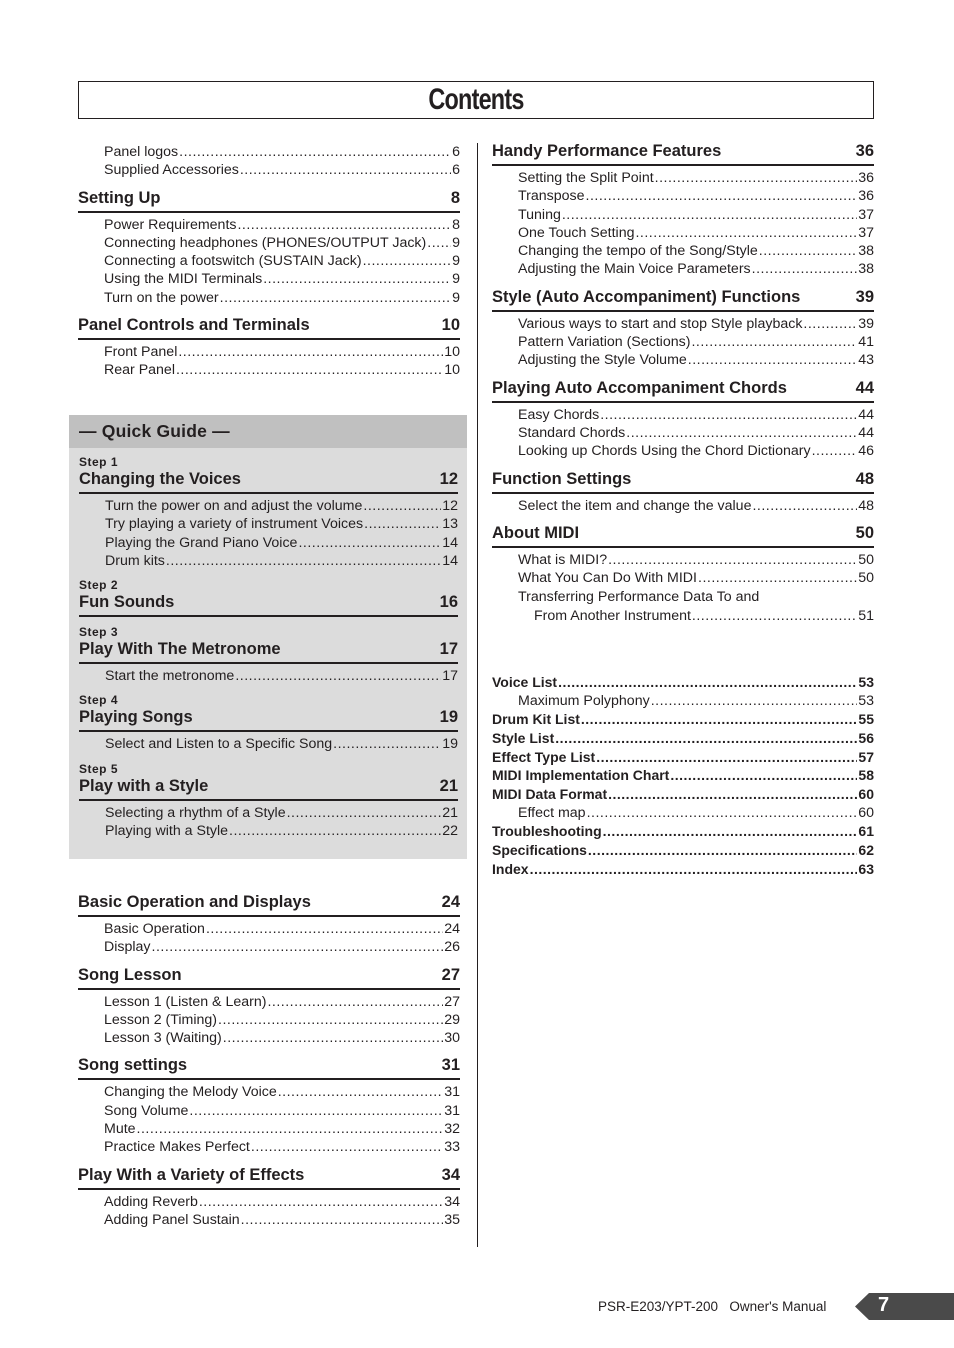 This screenshot has width=954, height=1348. Describe the element at coordinates (268, 720) in the screenshot. I see `section-heading: Playing Songs 19` at that location.